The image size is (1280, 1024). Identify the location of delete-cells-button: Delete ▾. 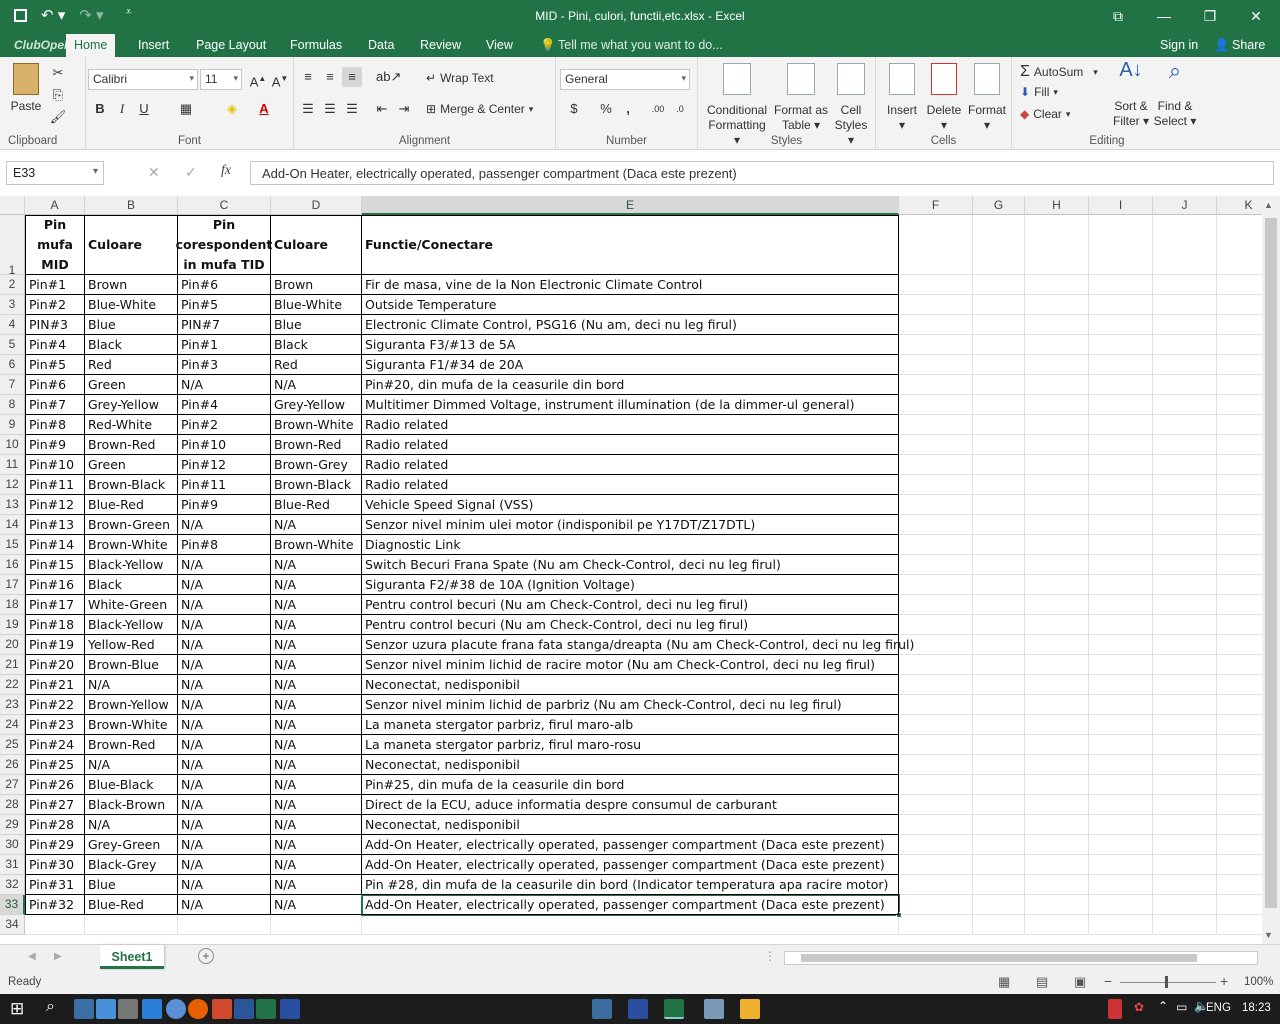
(944, 98).